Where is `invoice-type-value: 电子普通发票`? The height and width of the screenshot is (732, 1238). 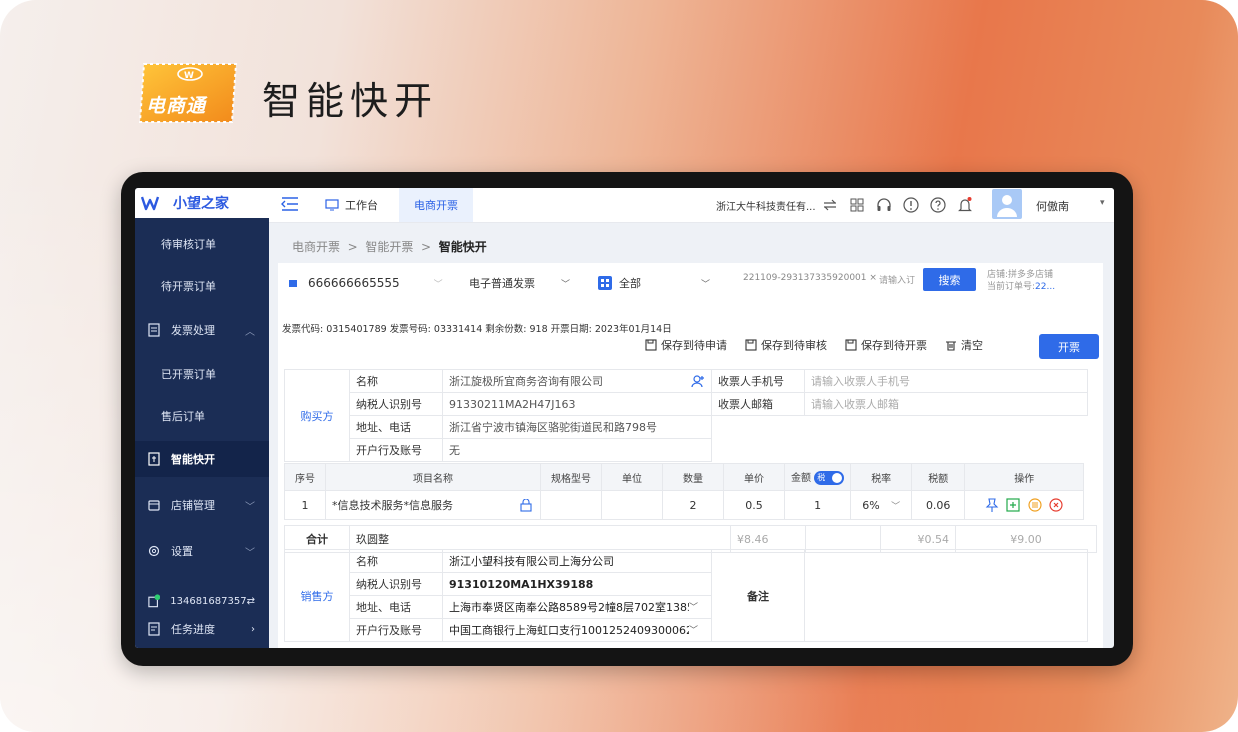
invoice-type-value: 电子普通发票 is located at coordinates (502, 283).